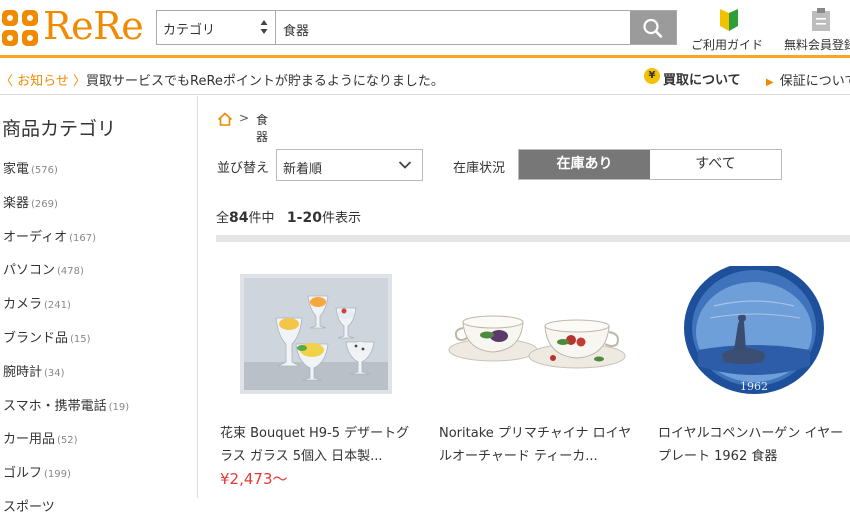  I want to click on category-item: カメラ (241), so click(66, 310).